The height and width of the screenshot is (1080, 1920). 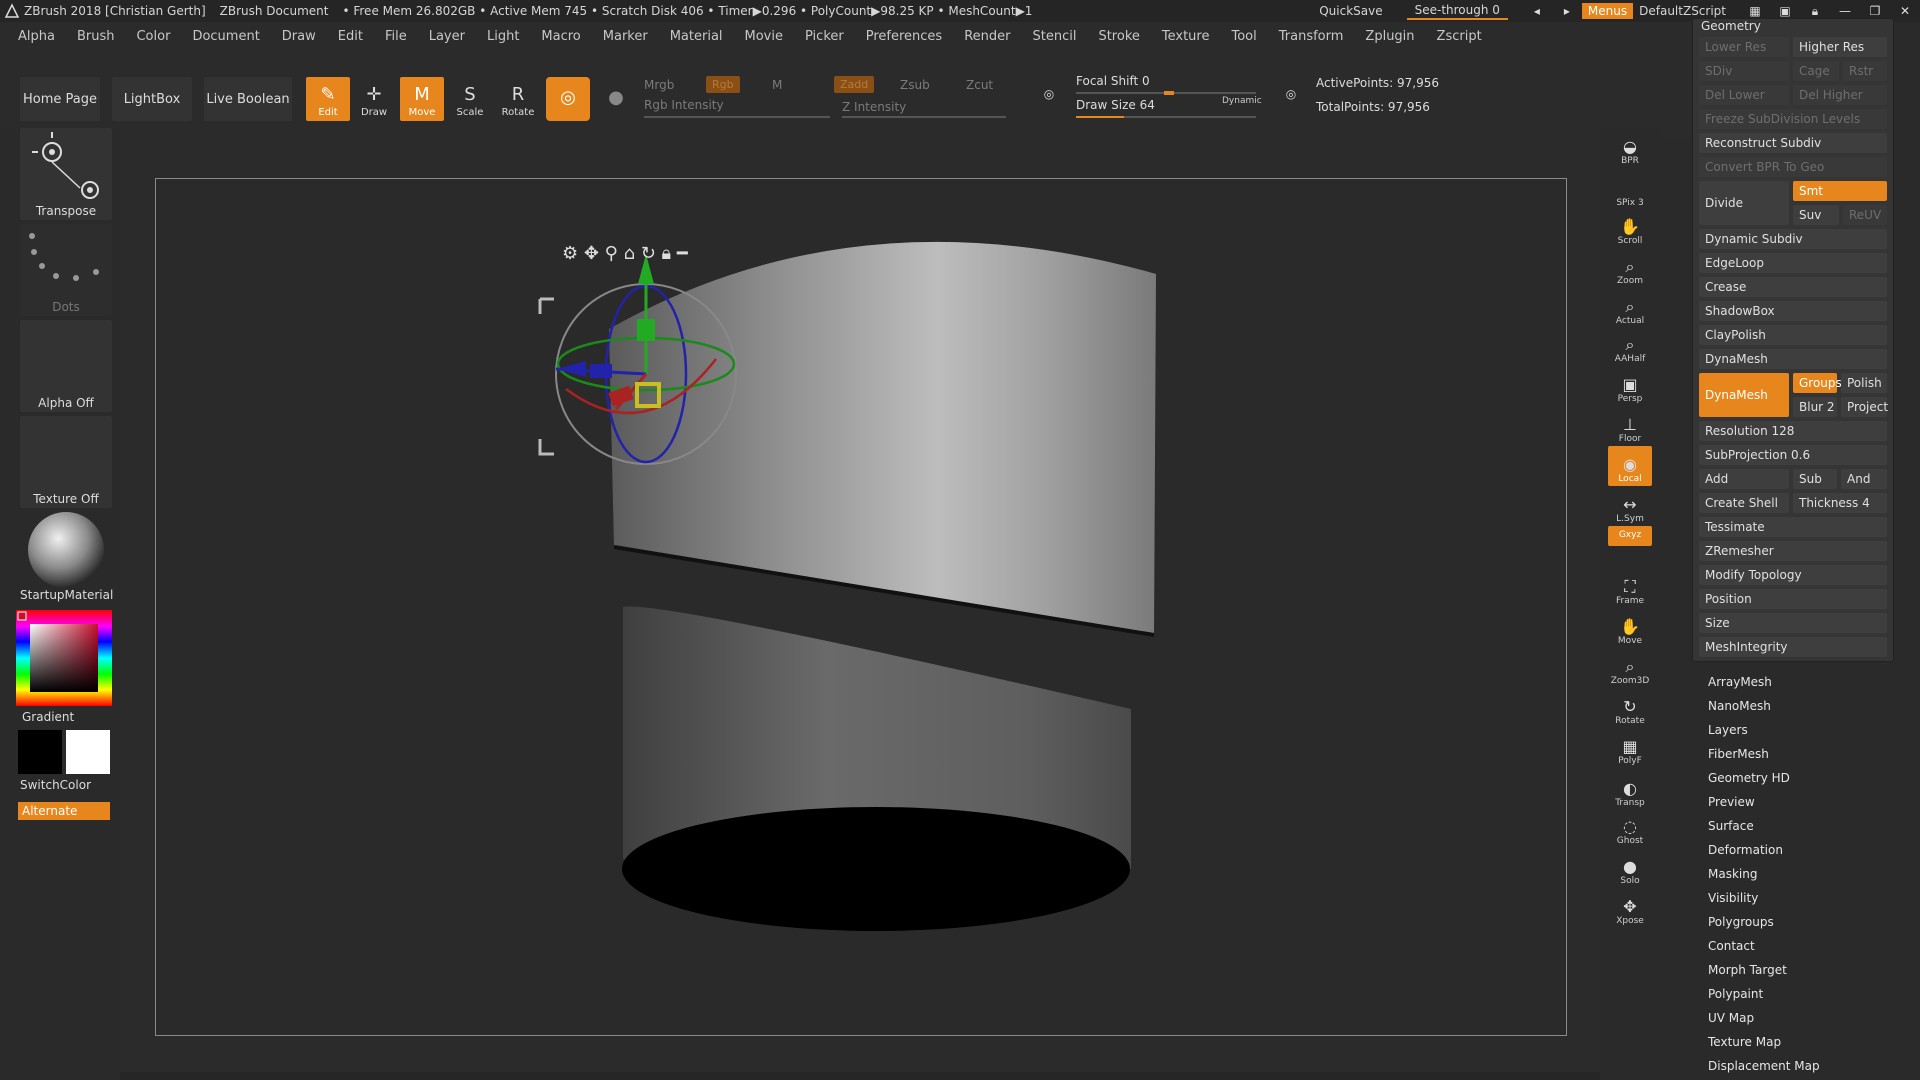 I want to click on texture-button: Texture Off, so click(x=66, y=462).